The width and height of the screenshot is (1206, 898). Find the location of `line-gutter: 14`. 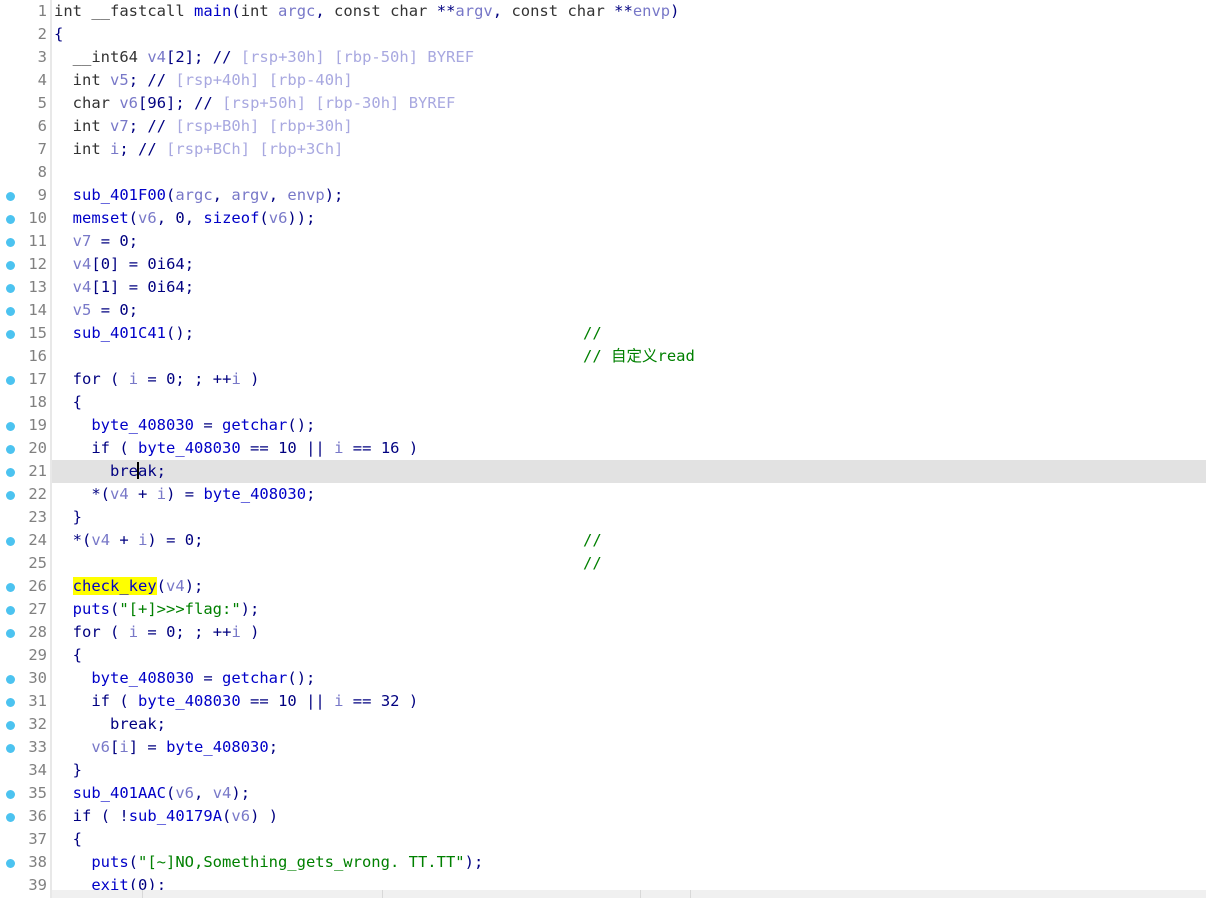

line-gutter: 14 is located at coordinates (25, 310).